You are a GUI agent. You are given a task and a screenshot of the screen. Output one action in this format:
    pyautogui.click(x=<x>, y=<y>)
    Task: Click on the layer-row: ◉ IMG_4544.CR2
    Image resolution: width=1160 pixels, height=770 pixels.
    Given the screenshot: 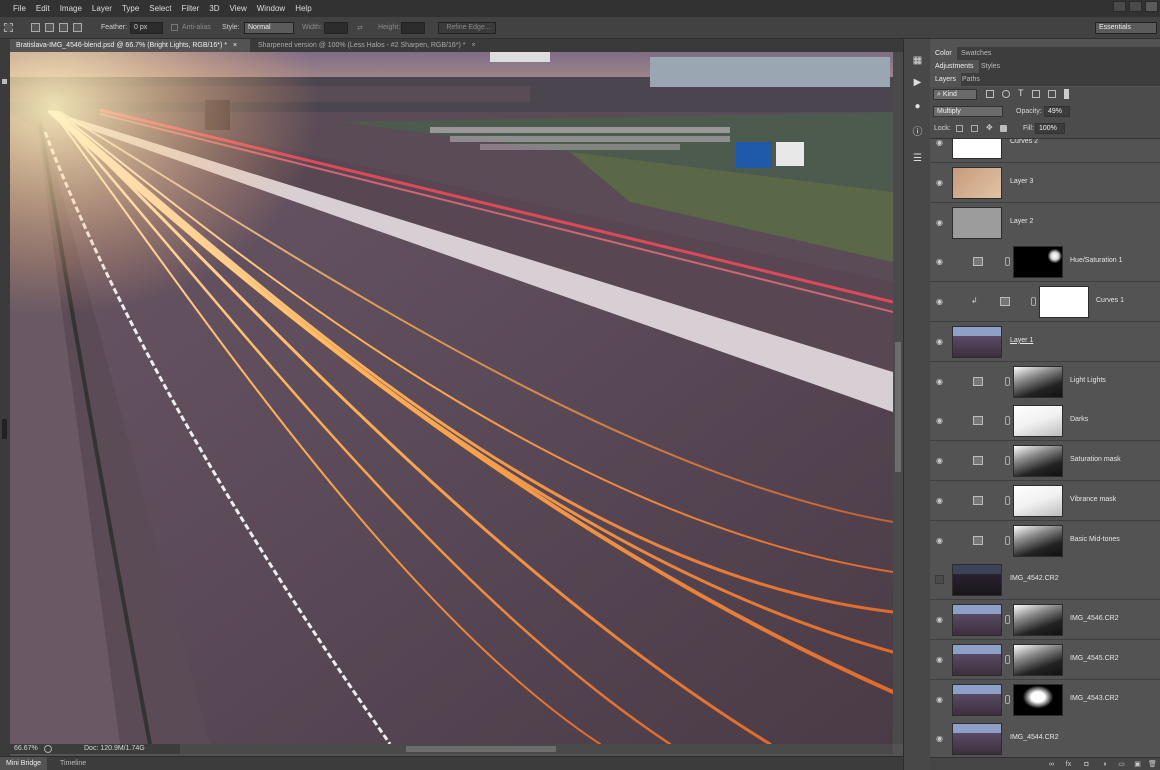 What is the action you would take?
    pyautogui.click(x=1045, y=738)
    